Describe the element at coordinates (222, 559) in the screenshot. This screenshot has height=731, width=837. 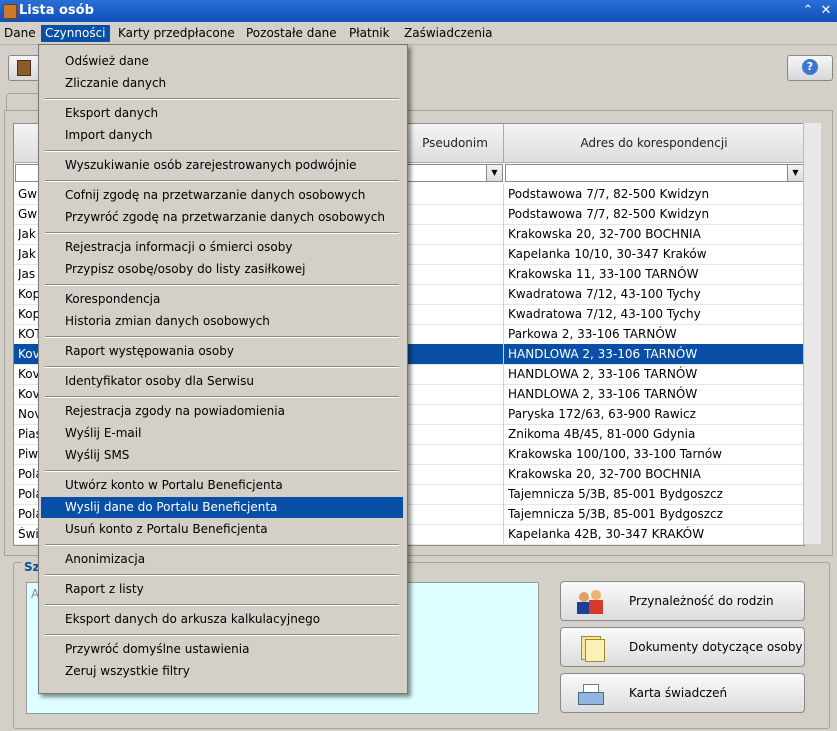
I see `menu-item: Anonimizacja` at that location.